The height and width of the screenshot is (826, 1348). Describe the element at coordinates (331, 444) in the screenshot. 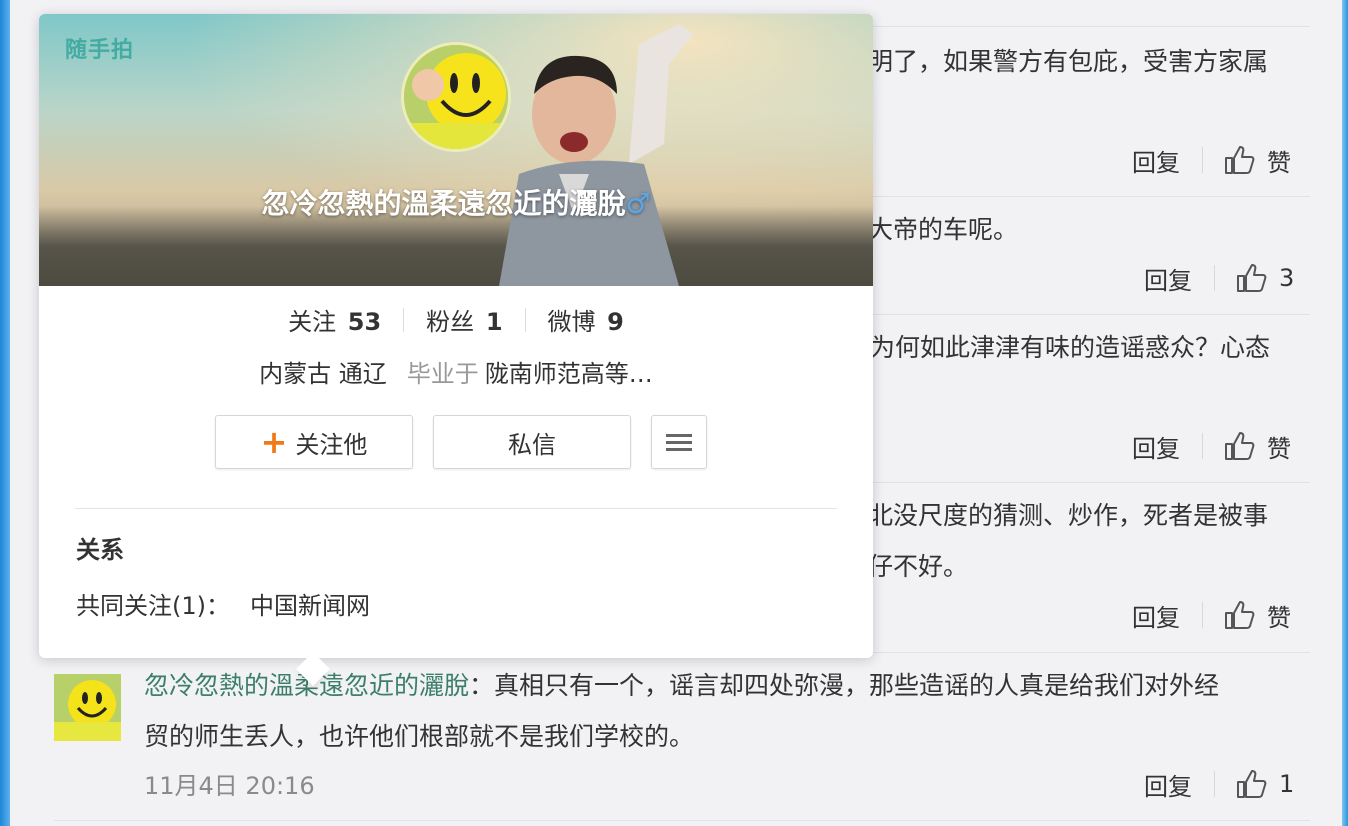

I see `follow-button-label: 关注他` at that location.